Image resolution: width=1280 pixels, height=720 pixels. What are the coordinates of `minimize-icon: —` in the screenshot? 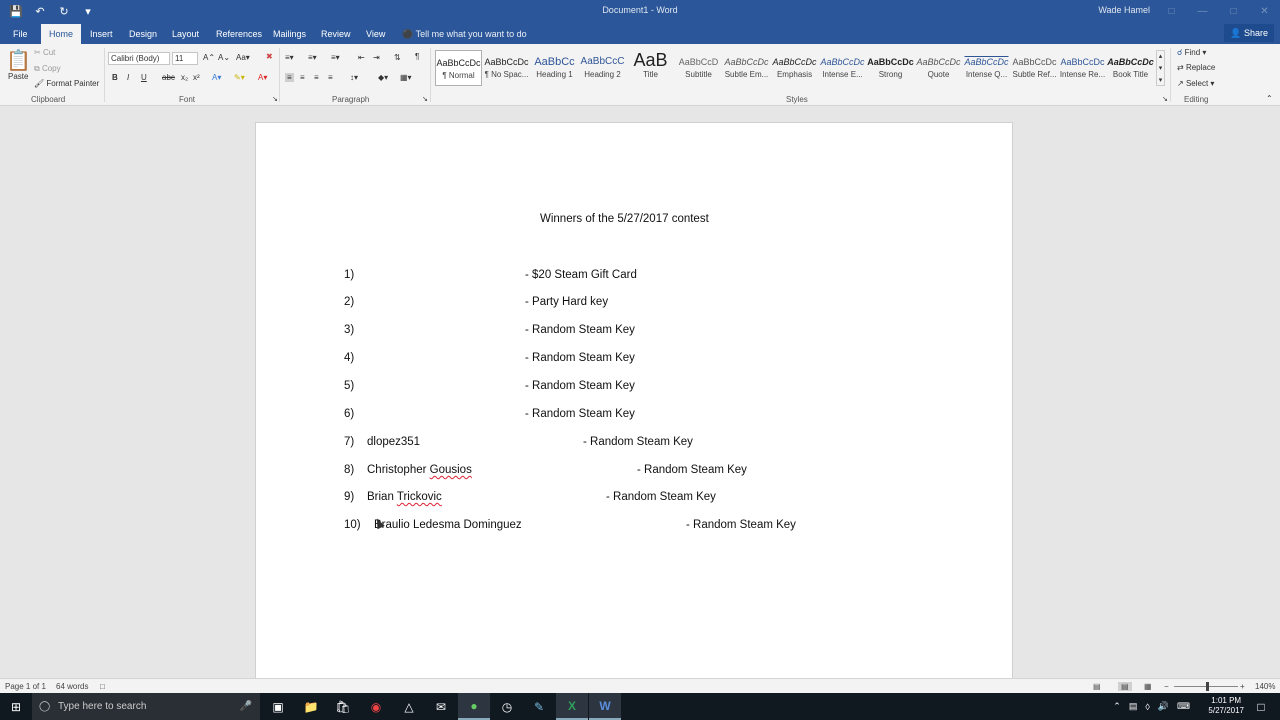 It's located at (1202, 11).